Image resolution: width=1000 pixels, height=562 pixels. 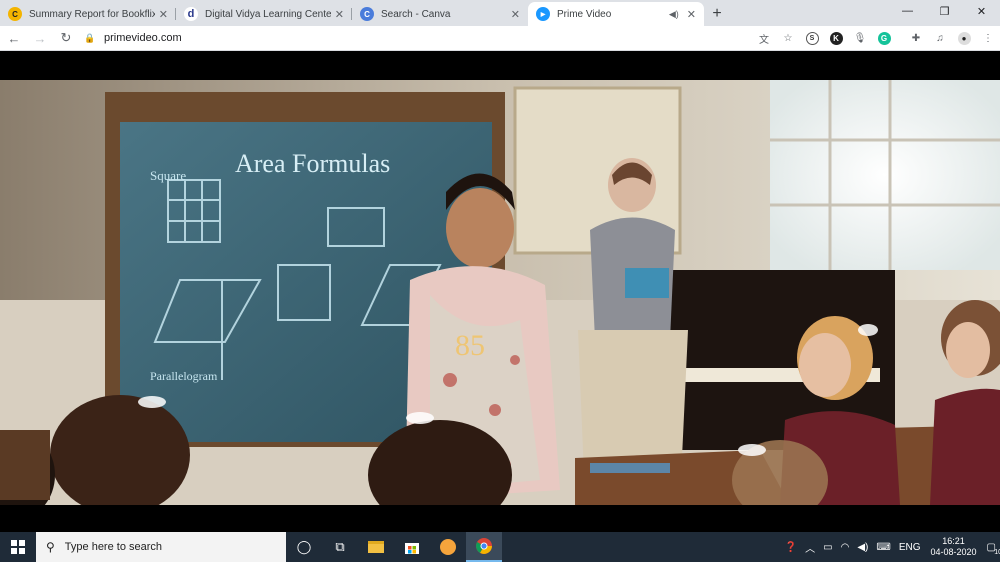 What do you see at coordinates (827, 547) in the screenshot?
I see `battery-icon: ▭` at bounding box center [827, 547].